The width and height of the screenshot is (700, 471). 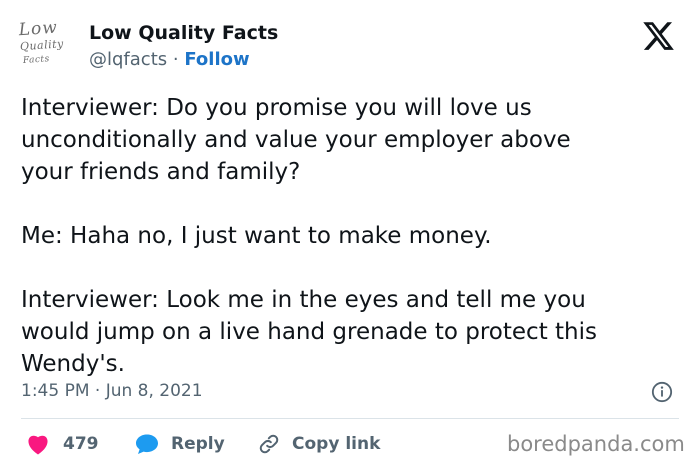 I want to click on copy-link-button: Copy link, so click(x=319, y=444).